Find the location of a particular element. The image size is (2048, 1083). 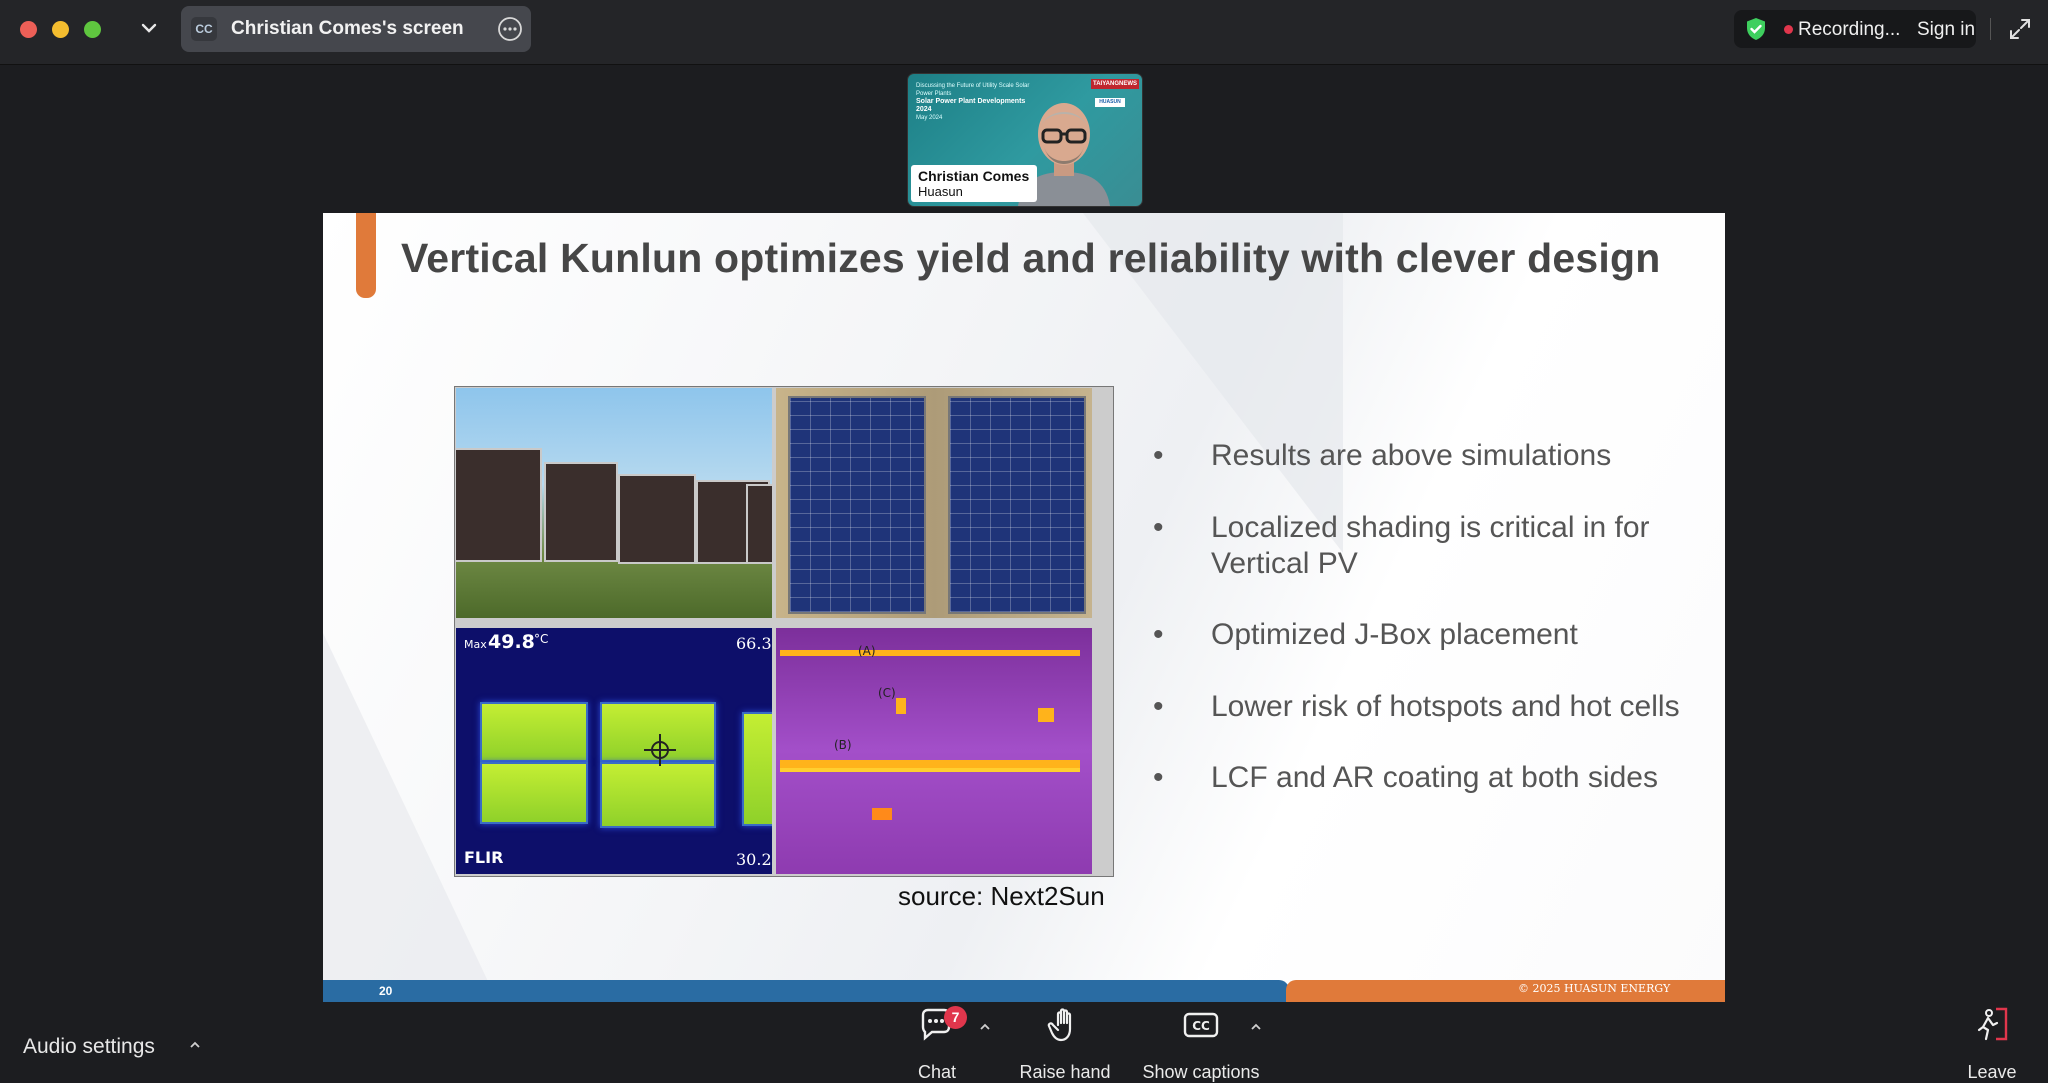

fullscreen-icon is located at coordinates (2020, 29).